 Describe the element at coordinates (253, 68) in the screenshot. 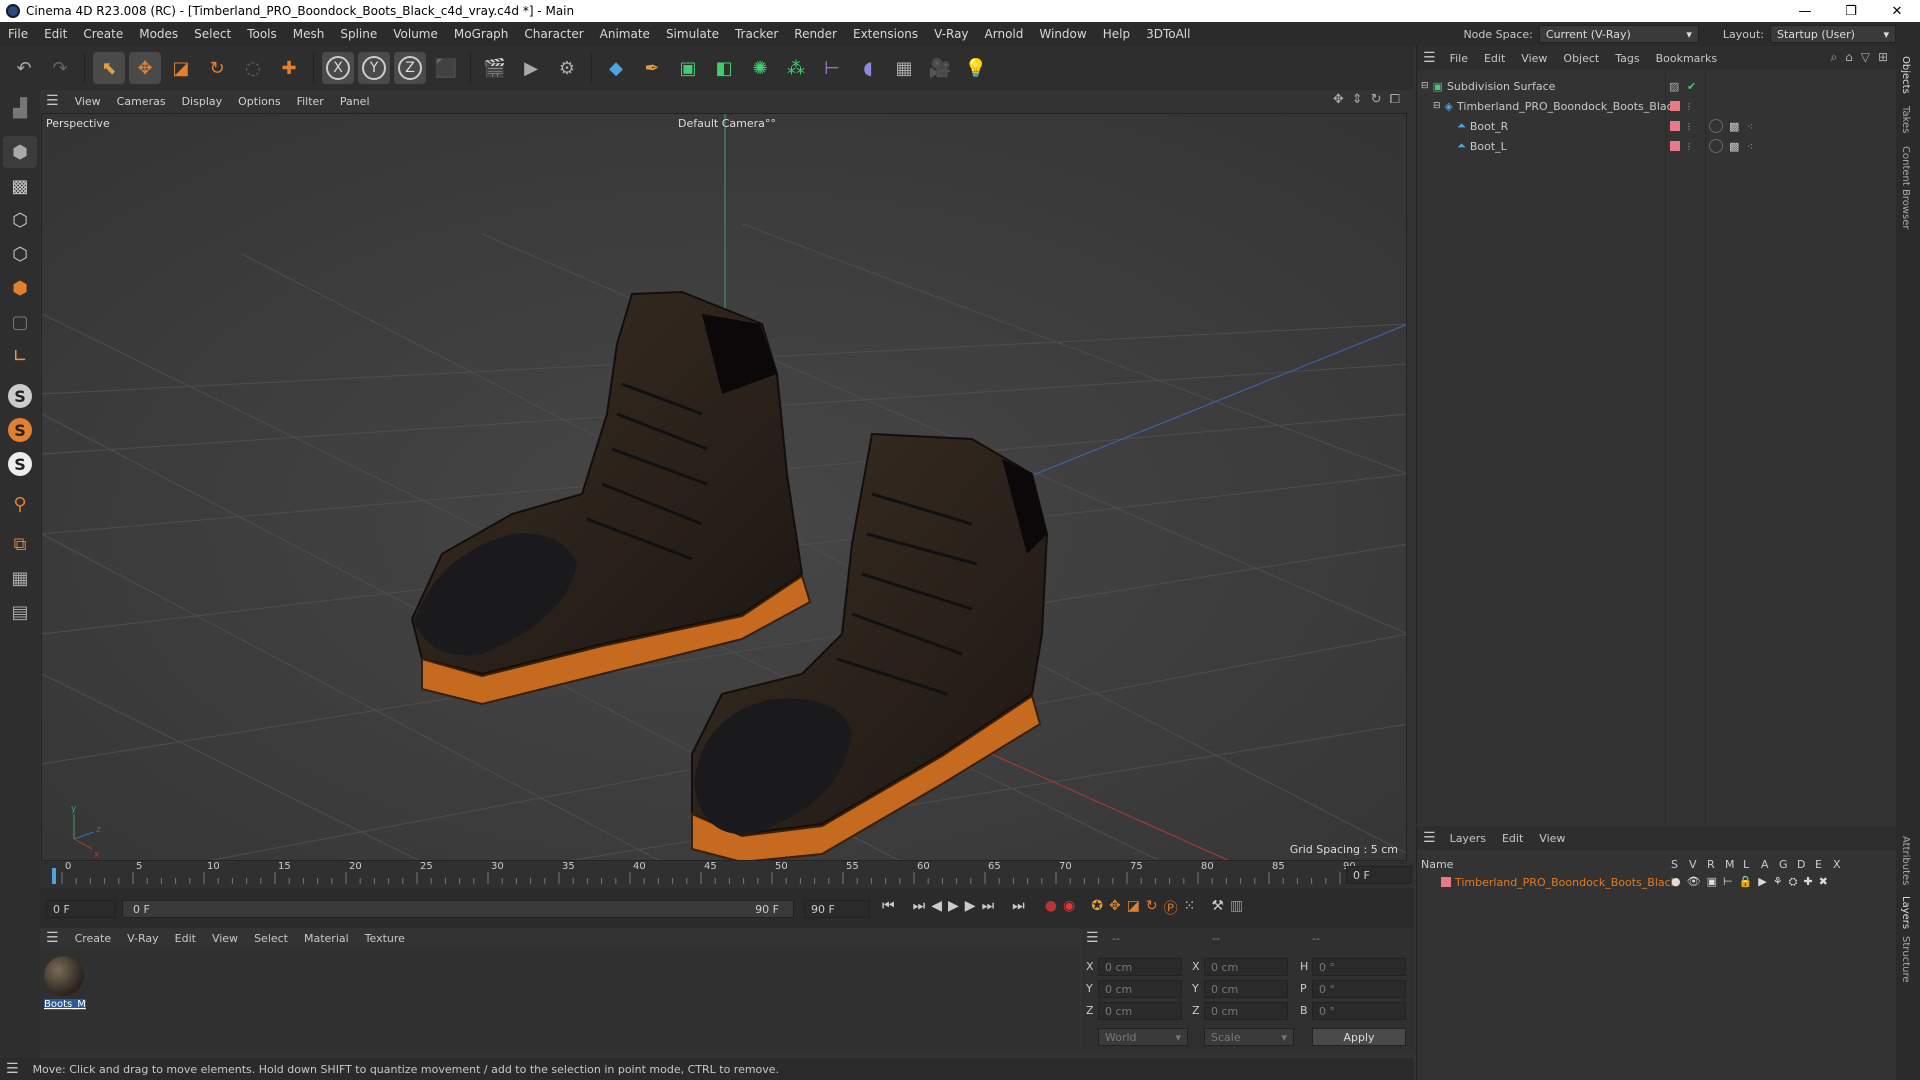

I see `recent-tool-button: ◌` at that location.